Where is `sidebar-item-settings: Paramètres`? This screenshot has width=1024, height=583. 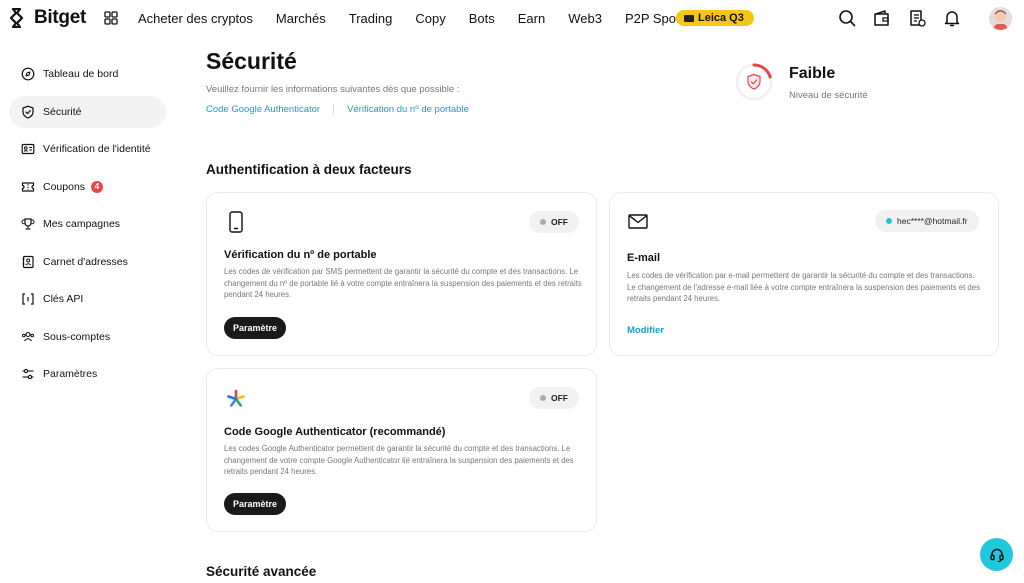 sidebar-item-settings: Paramètres is located at coordinates (87, 374).